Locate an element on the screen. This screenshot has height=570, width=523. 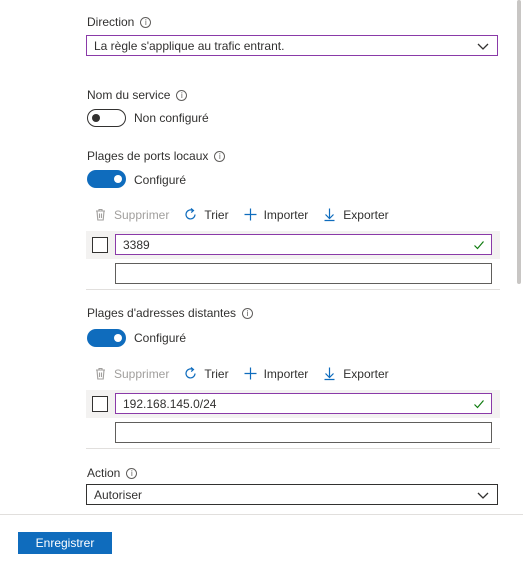
action-dropdown: Autoriser is located at coordinates (292, 494).